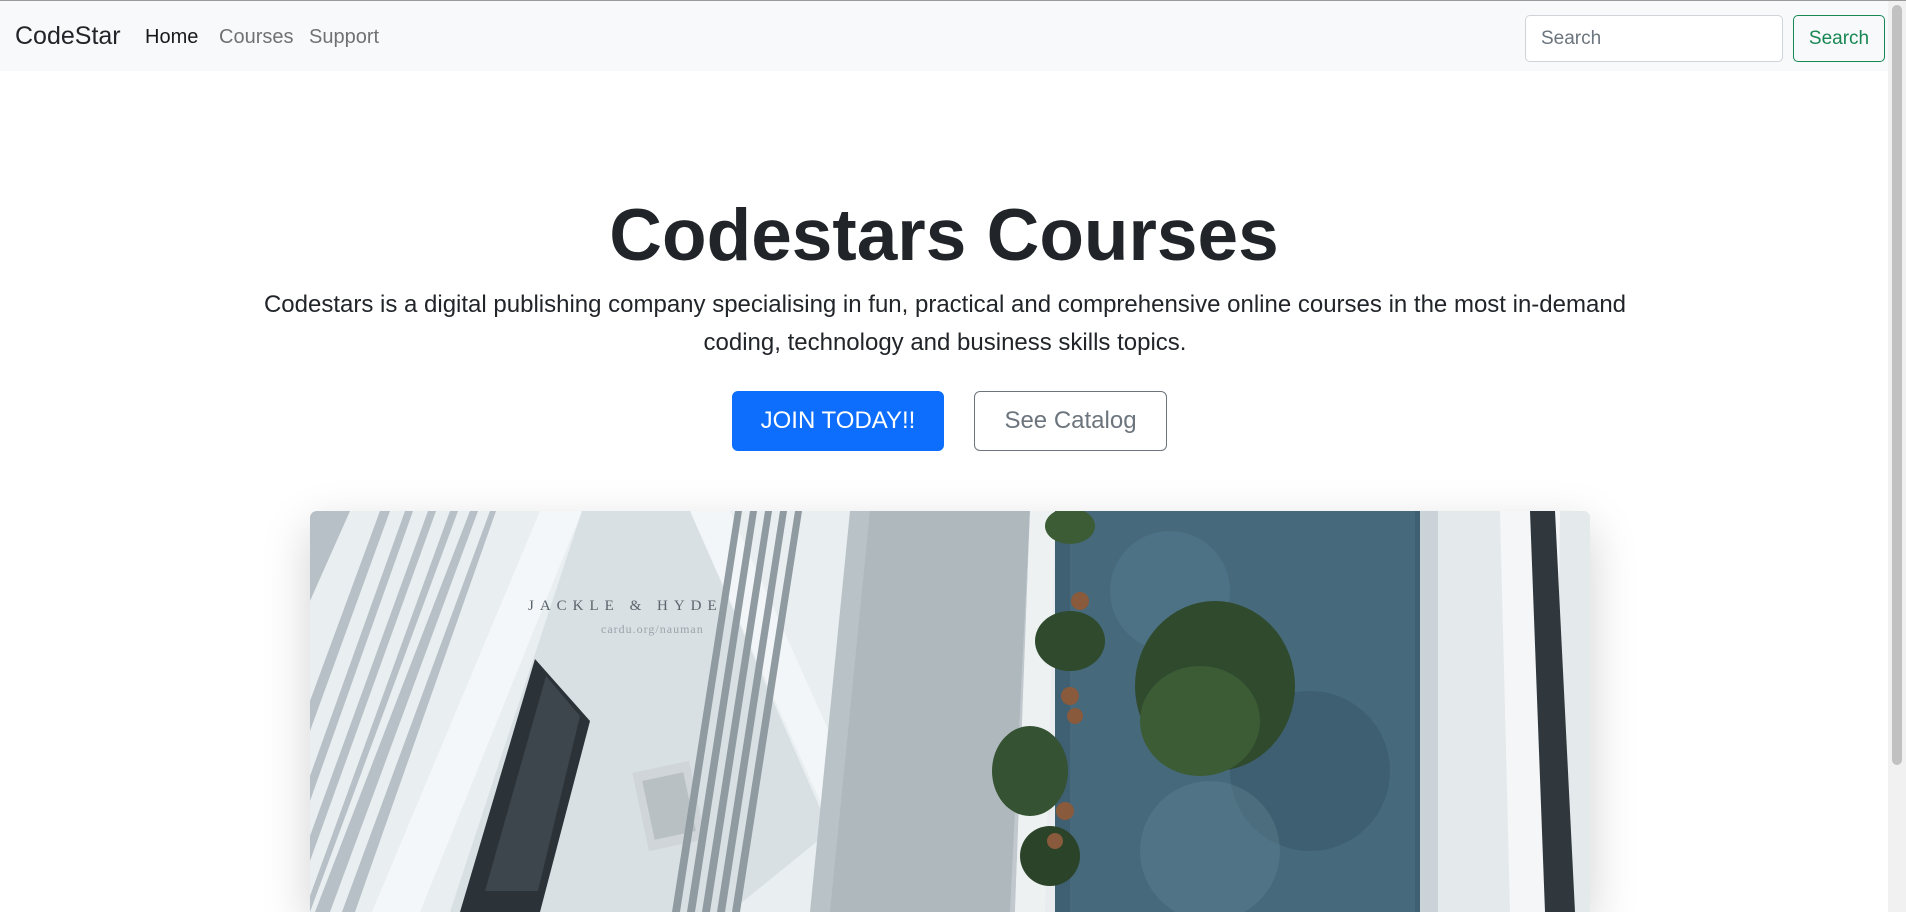  What do you see at coordinates (838, 421) in the screenshot?
I see `join-today-button: JOIN TODAY!!` at bounding box center [838, 421].